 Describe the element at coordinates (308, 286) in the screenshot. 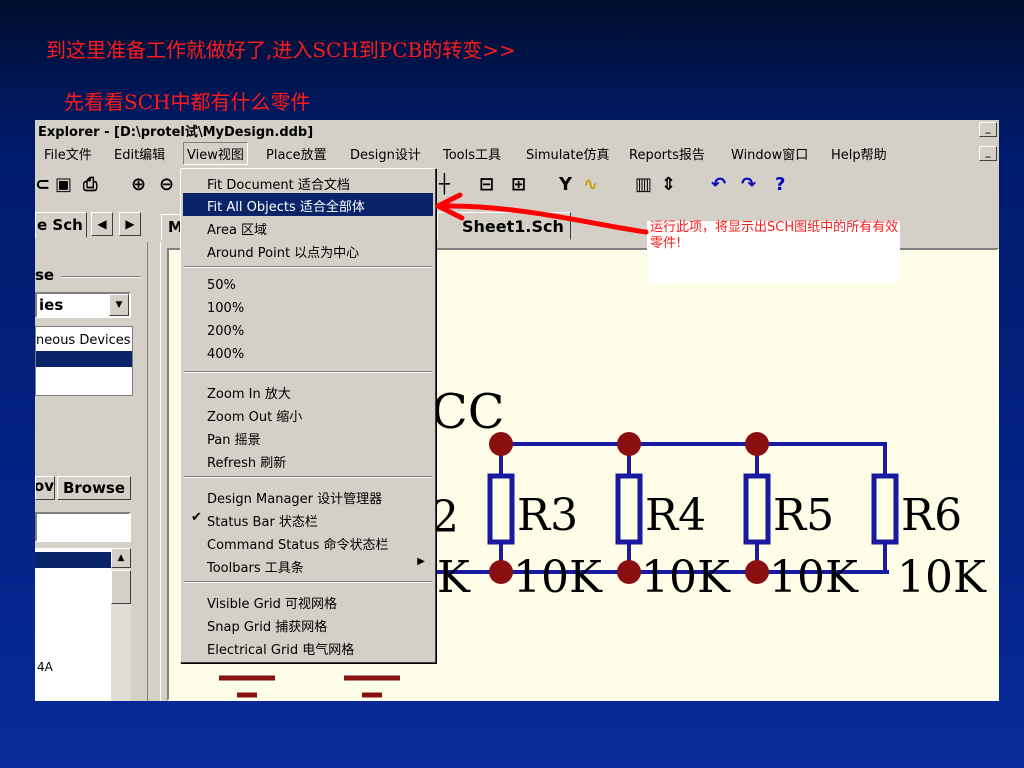

I see `menu-item-zoom-50: 50%` at that location.